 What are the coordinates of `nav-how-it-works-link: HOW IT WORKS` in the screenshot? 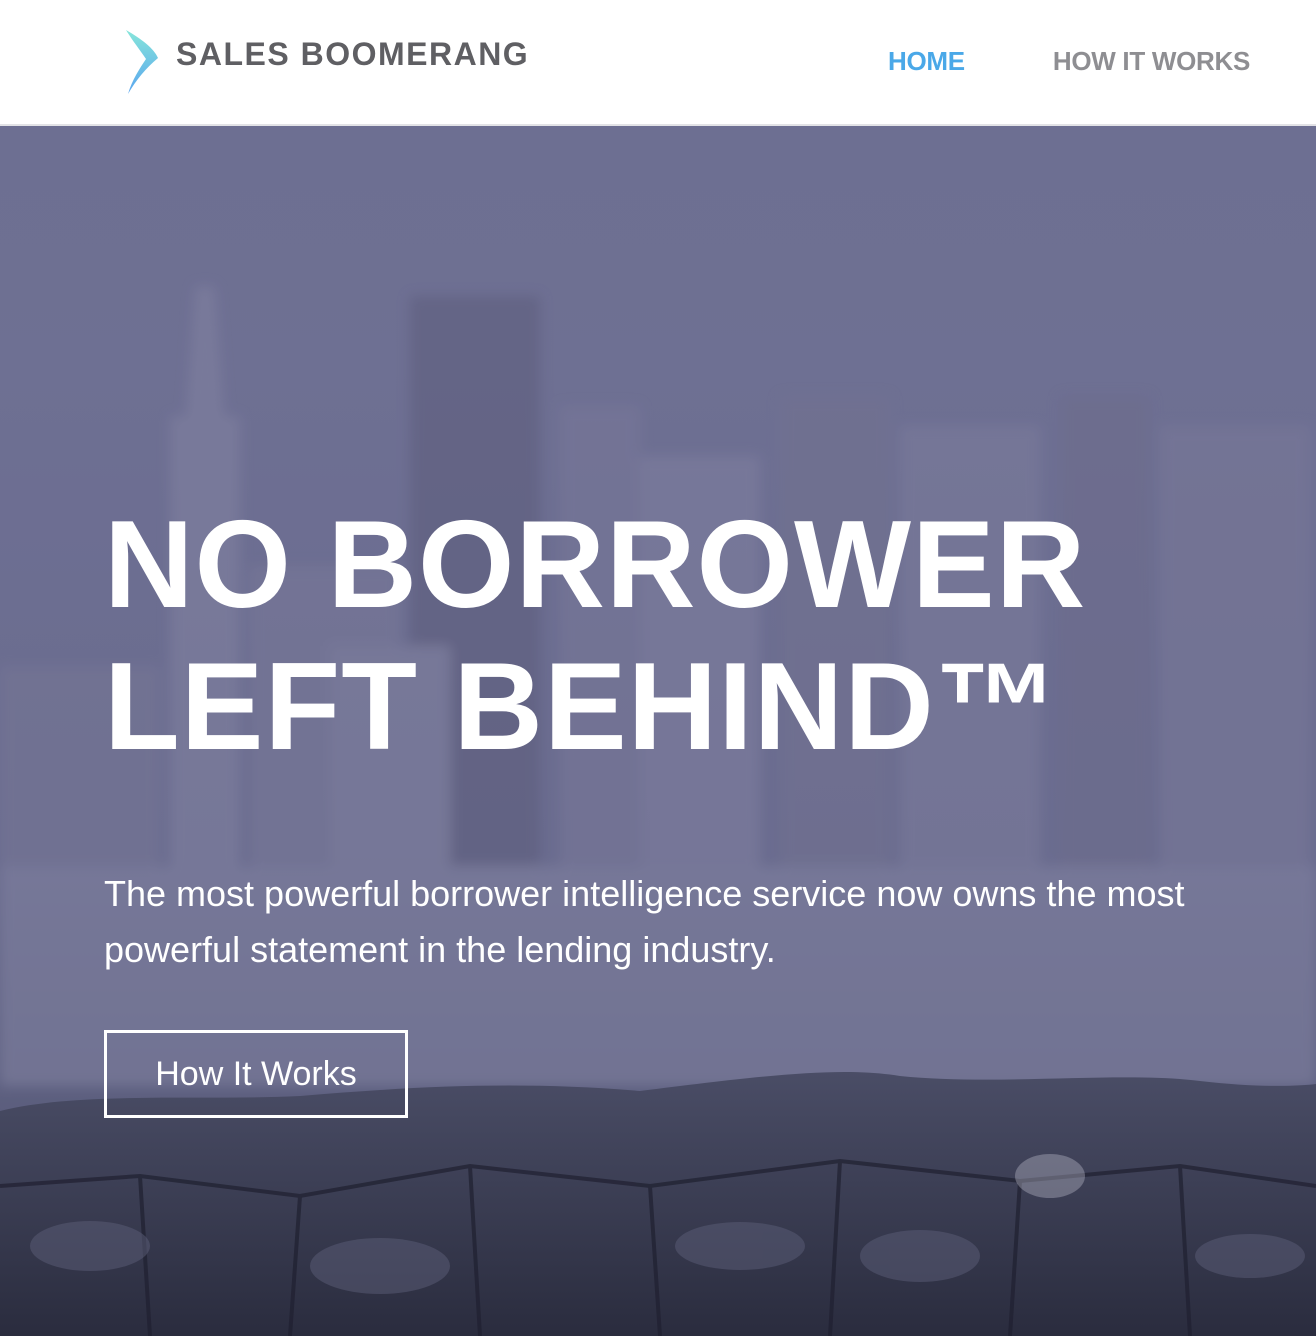 It's located at (1151, 61).